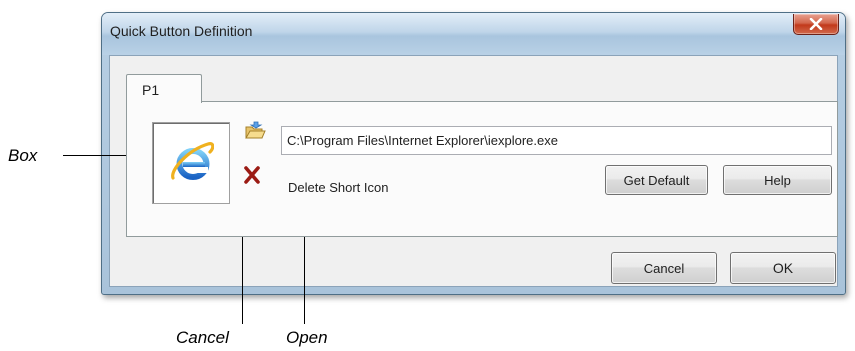 This screenshot has height=351, width=855. Describe the element at coordinates (664, 268) in the screenshot. I see `cancel-button: Cancel` at that location.